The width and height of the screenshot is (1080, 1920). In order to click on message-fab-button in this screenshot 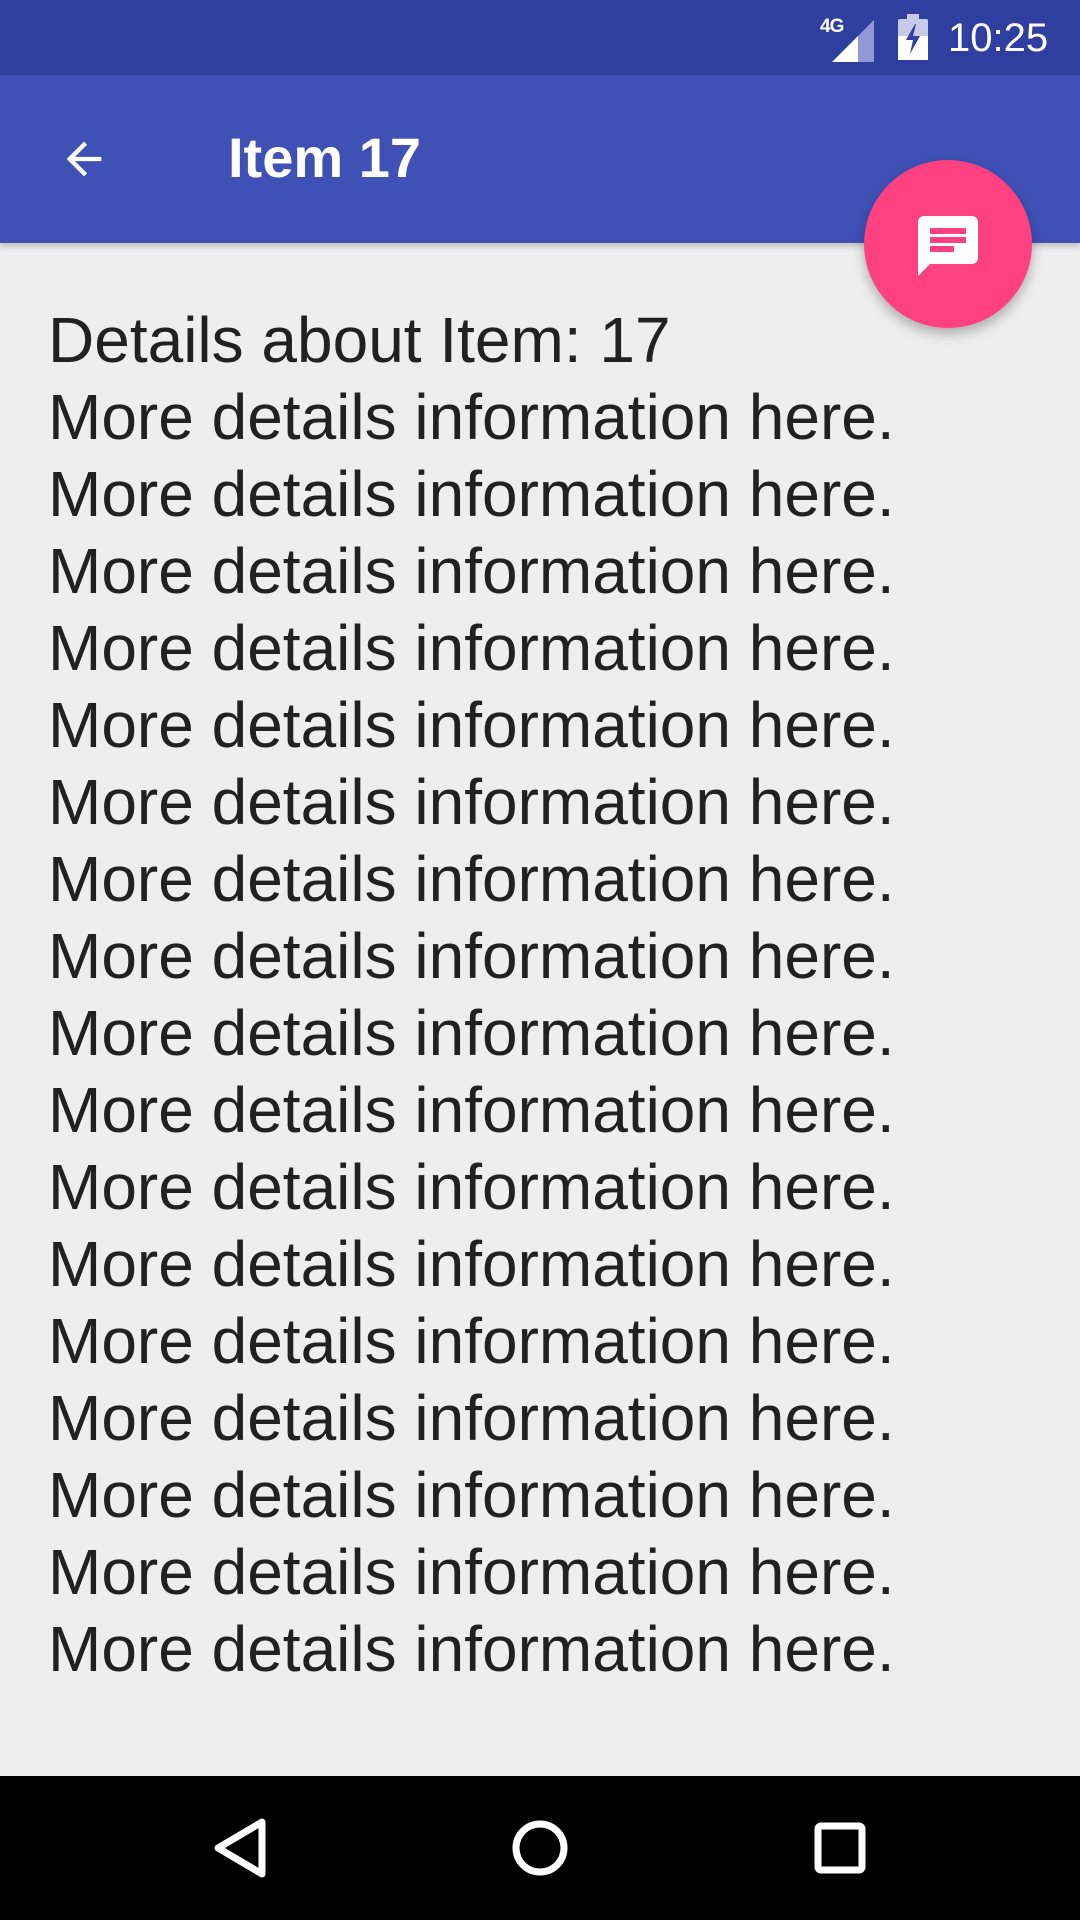, I will do `click(948, 244)`.